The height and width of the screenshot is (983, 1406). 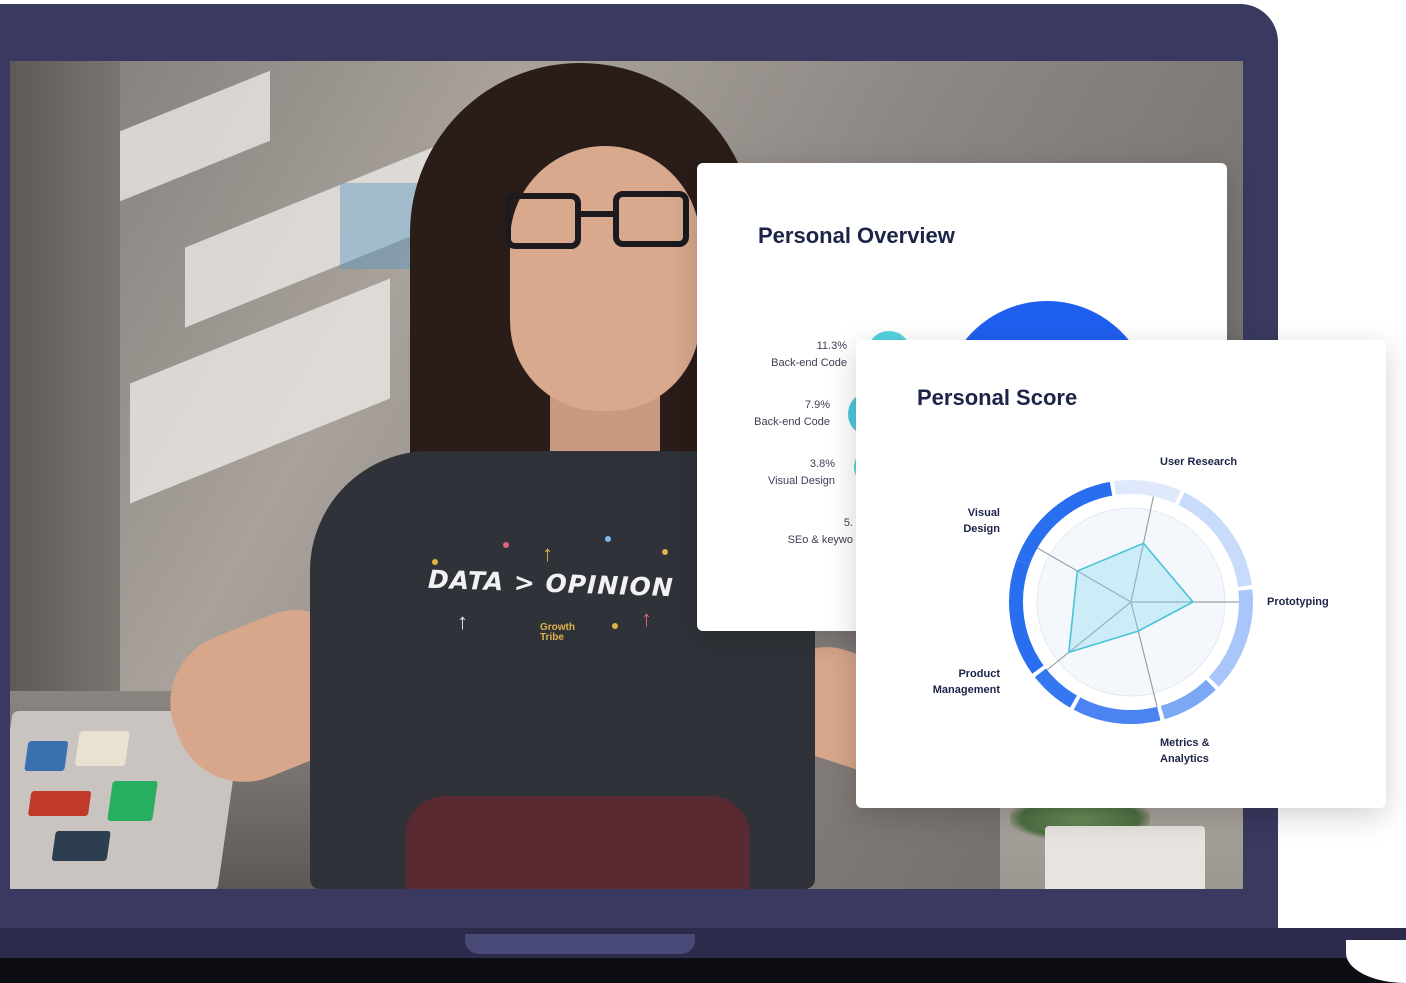 I want to click on card-title: Personal Overview, so click(x=856, y=235).